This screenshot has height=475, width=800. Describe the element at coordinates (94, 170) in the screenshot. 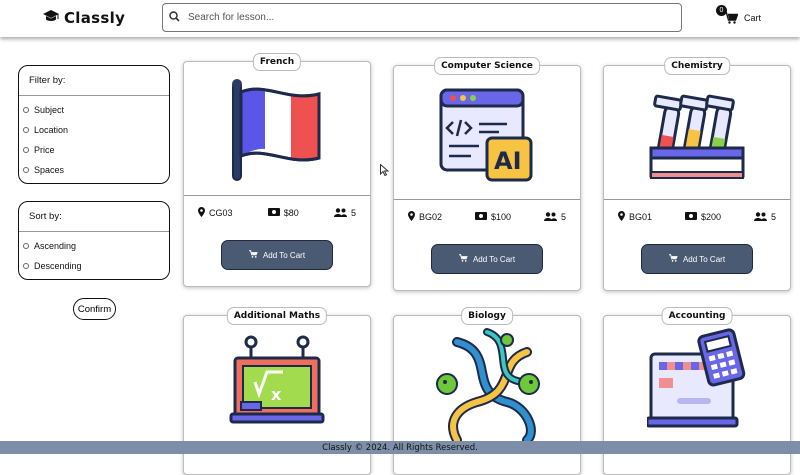

I see `filter-option-spaces: Spaces` at that location.